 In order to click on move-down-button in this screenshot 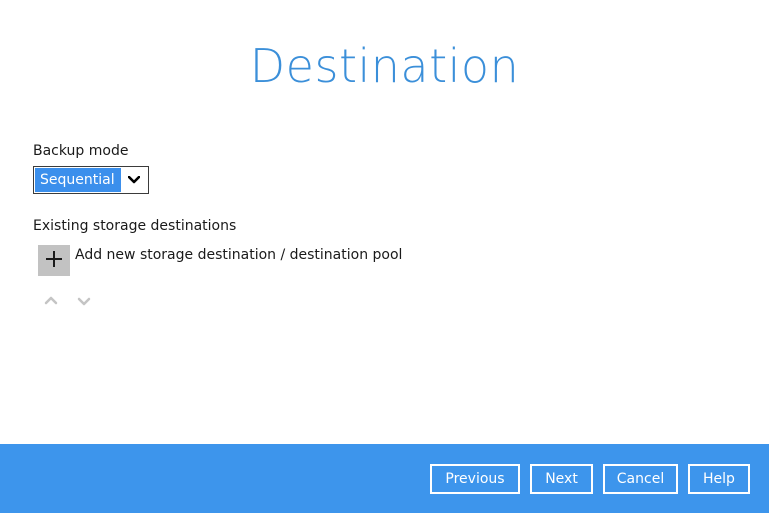, I will do `click(84, 300)`.